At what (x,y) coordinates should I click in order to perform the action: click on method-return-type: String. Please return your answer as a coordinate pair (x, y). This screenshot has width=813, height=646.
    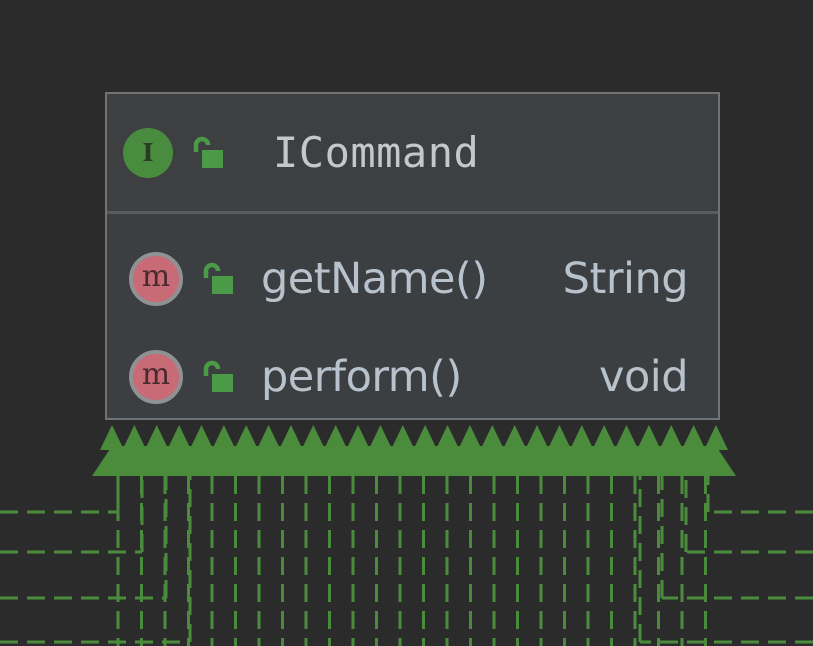
    Looking at the image, I should click on (625, 279).